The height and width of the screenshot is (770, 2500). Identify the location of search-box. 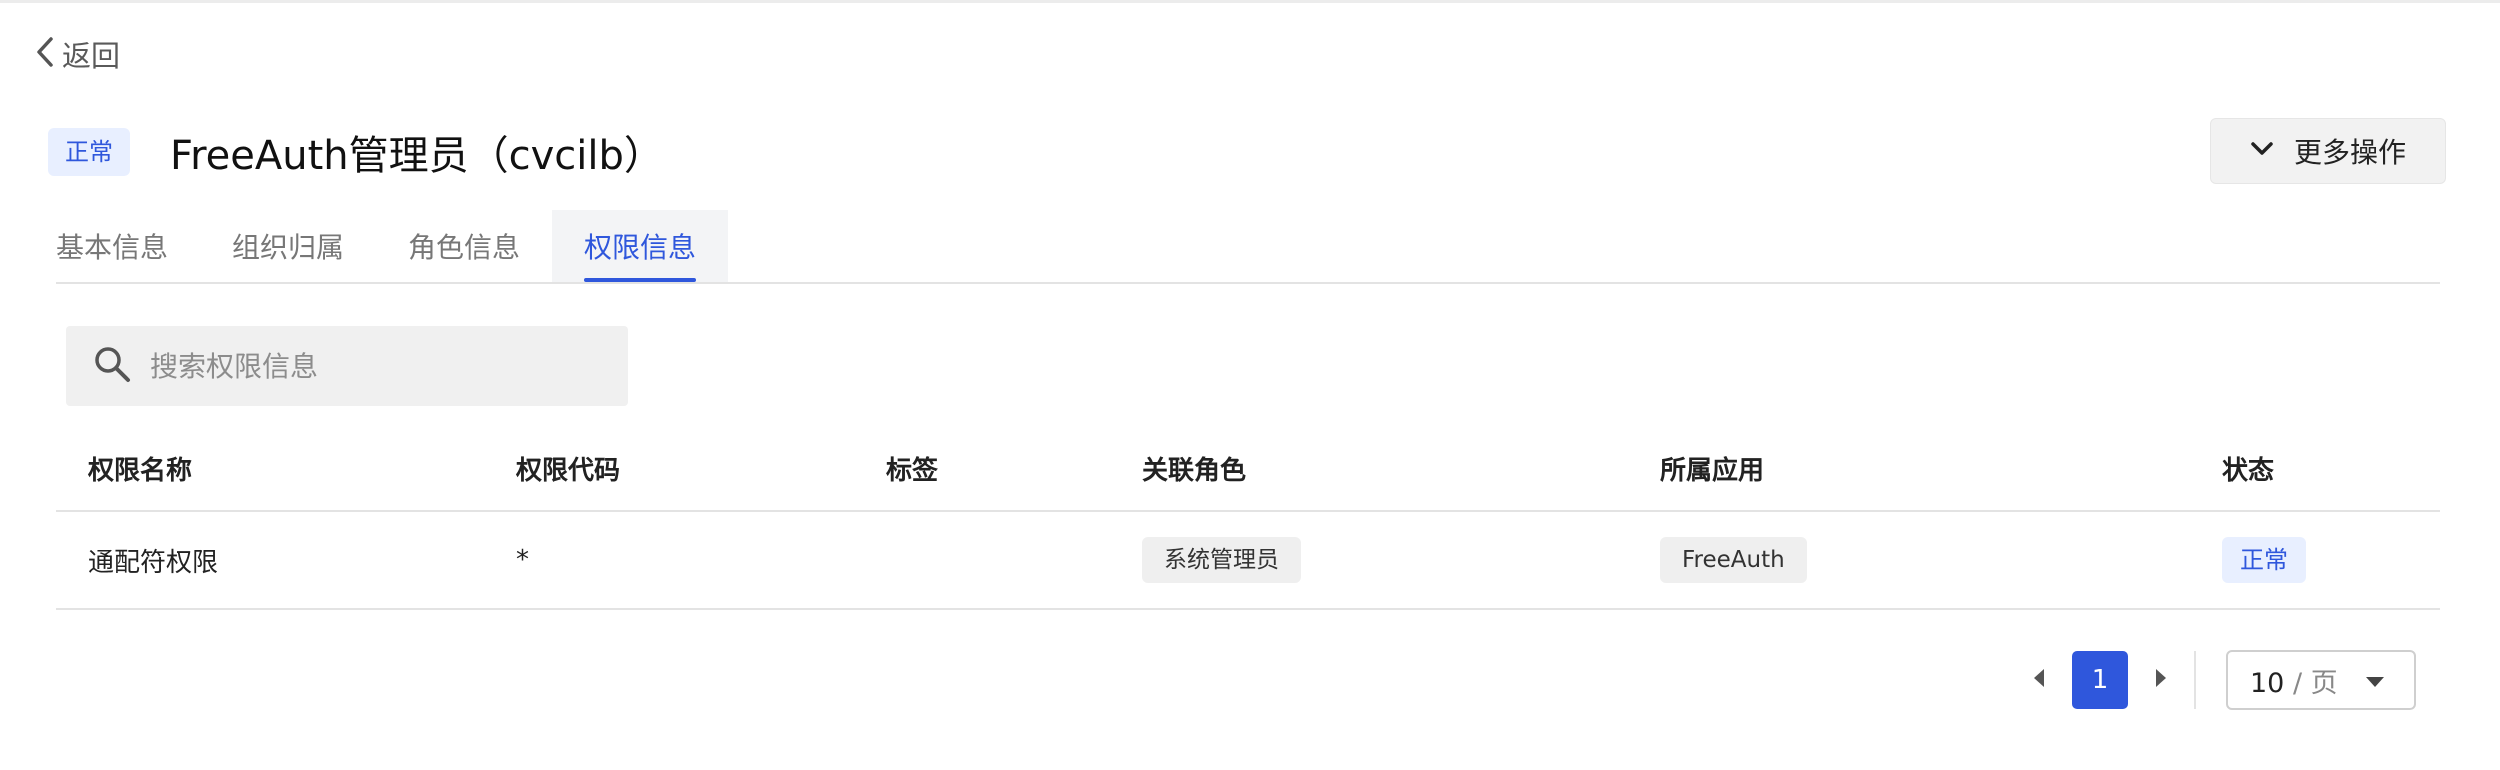
(347, 366).